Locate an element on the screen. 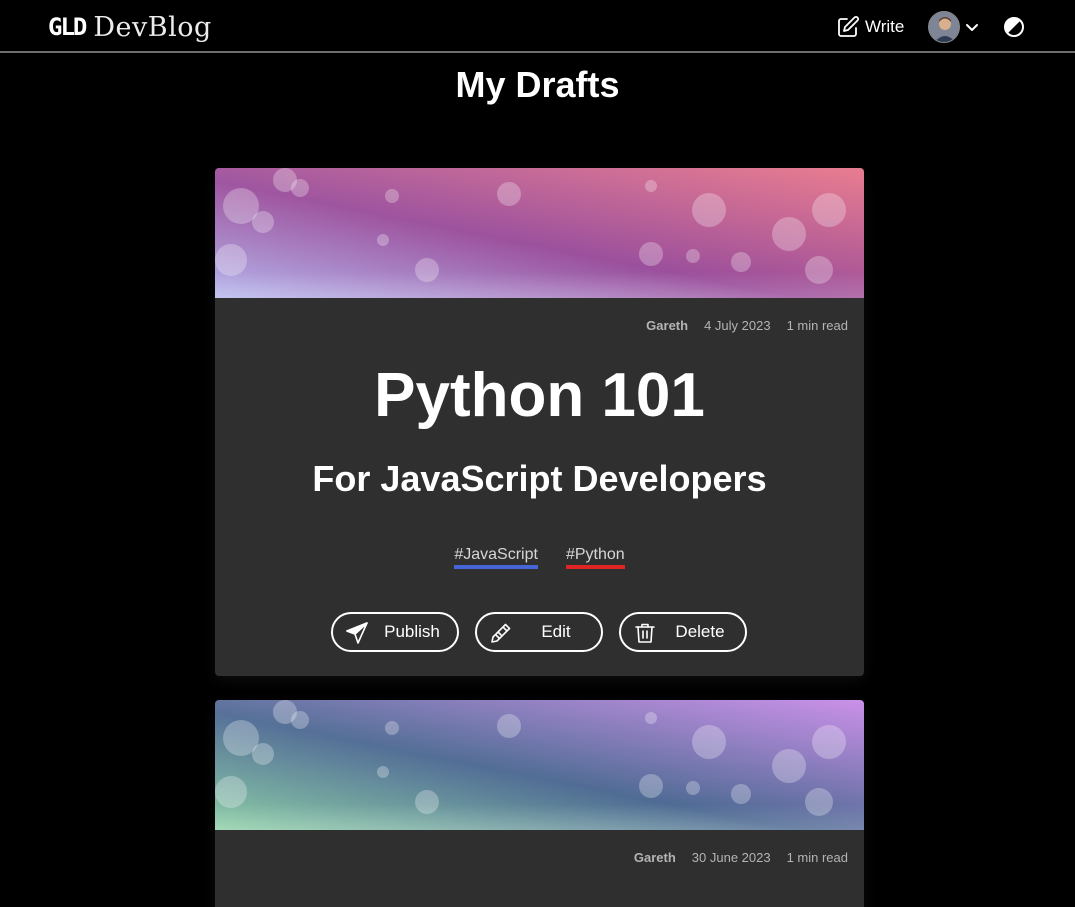 This screenshot has width=1075, height=907. draft-actions: Publish Edit Delete is located at coordinates (539, 632).